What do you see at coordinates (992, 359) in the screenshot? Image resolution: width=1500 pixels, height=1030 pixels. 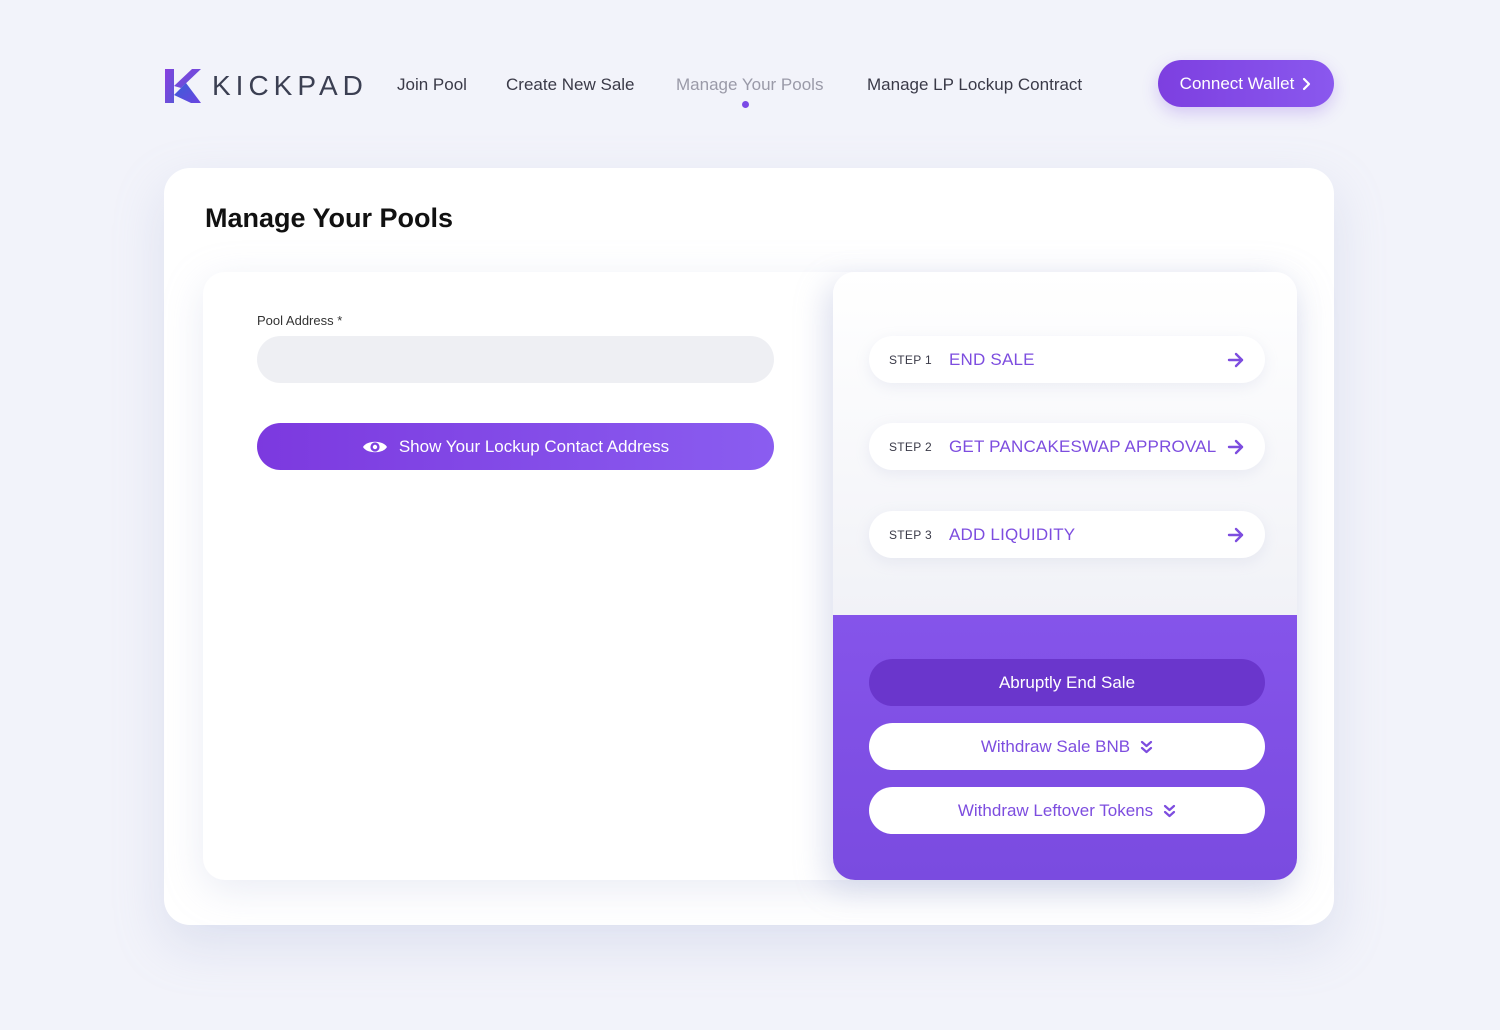 I see `step-label: END SALE` at bounding box center [992, 359].